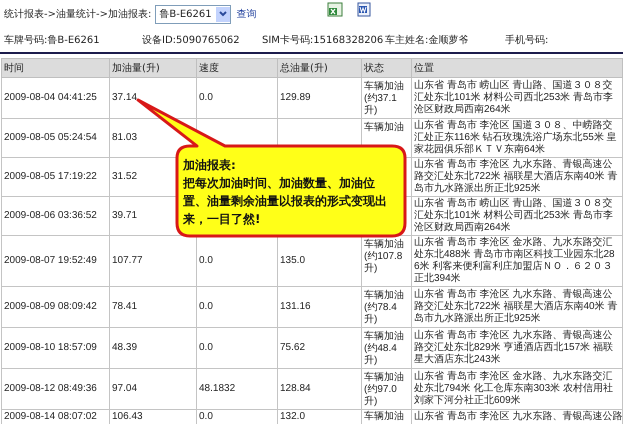  I want to click on vehicle-select: 鲁B-E6261, so click(193, 14).